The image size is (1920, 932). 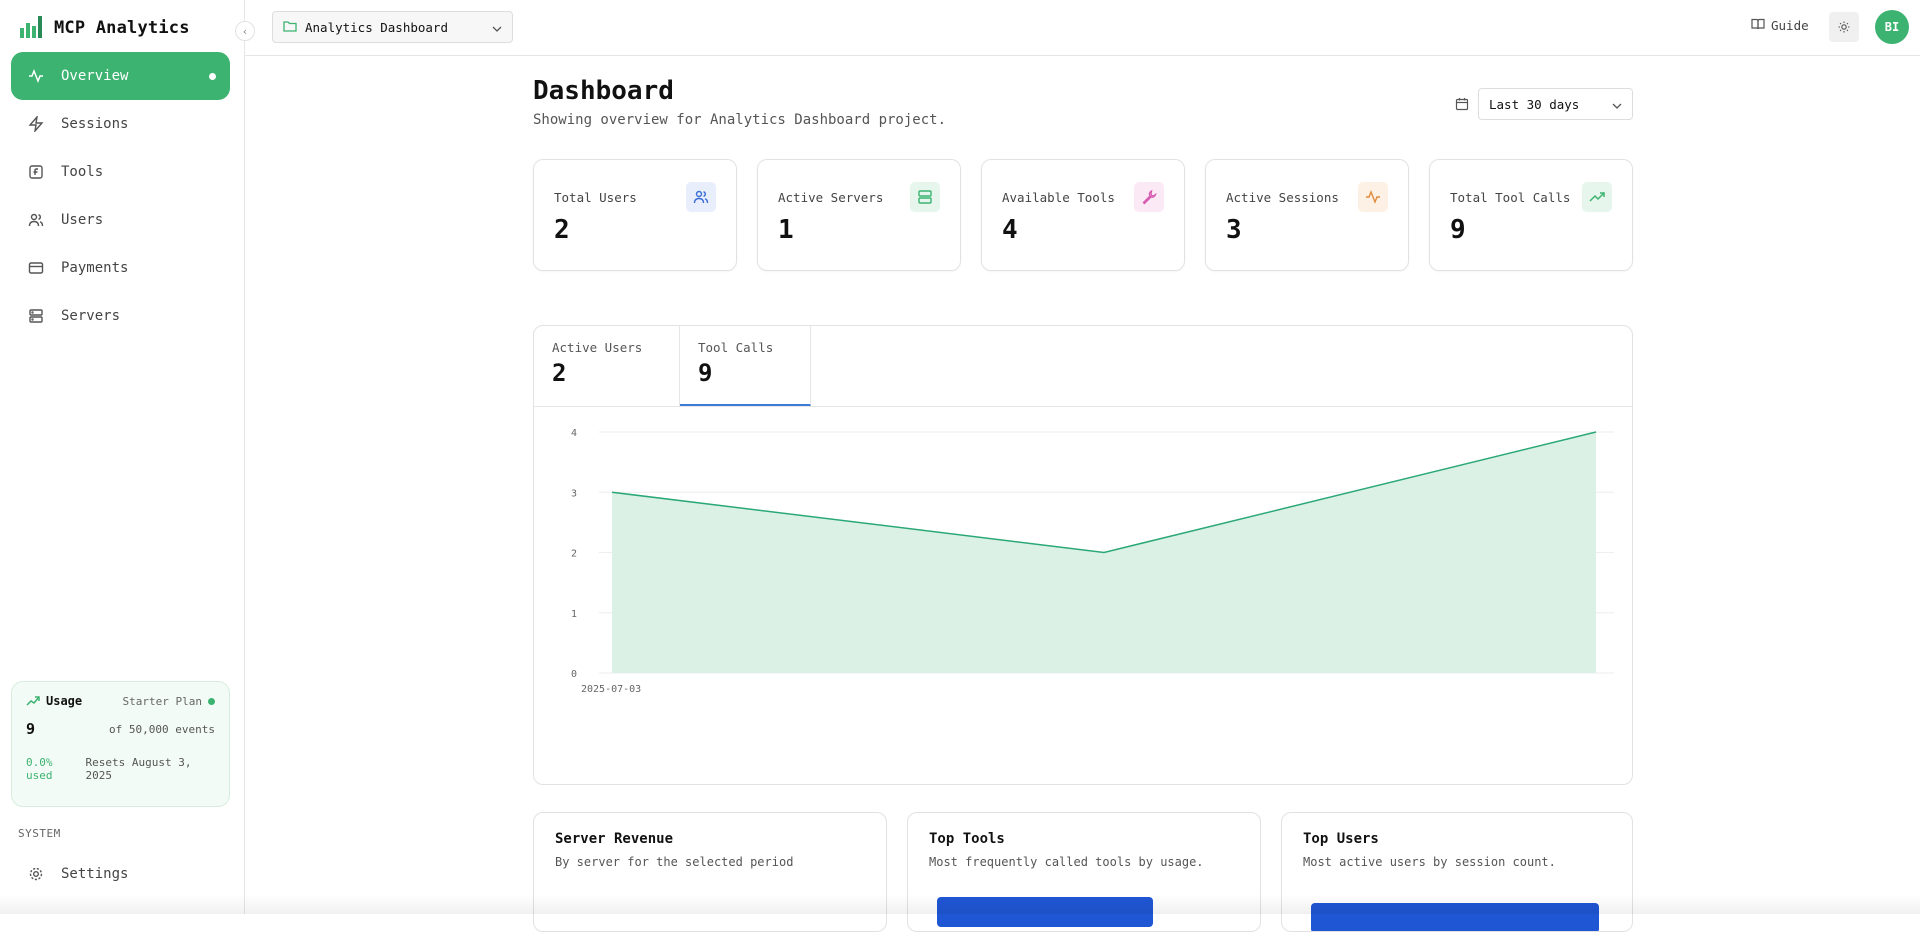 What do you see at coordinates (1790, 25) in the screenshot?
I see `guide-label: Guide` at bounding box center [1790, 25].